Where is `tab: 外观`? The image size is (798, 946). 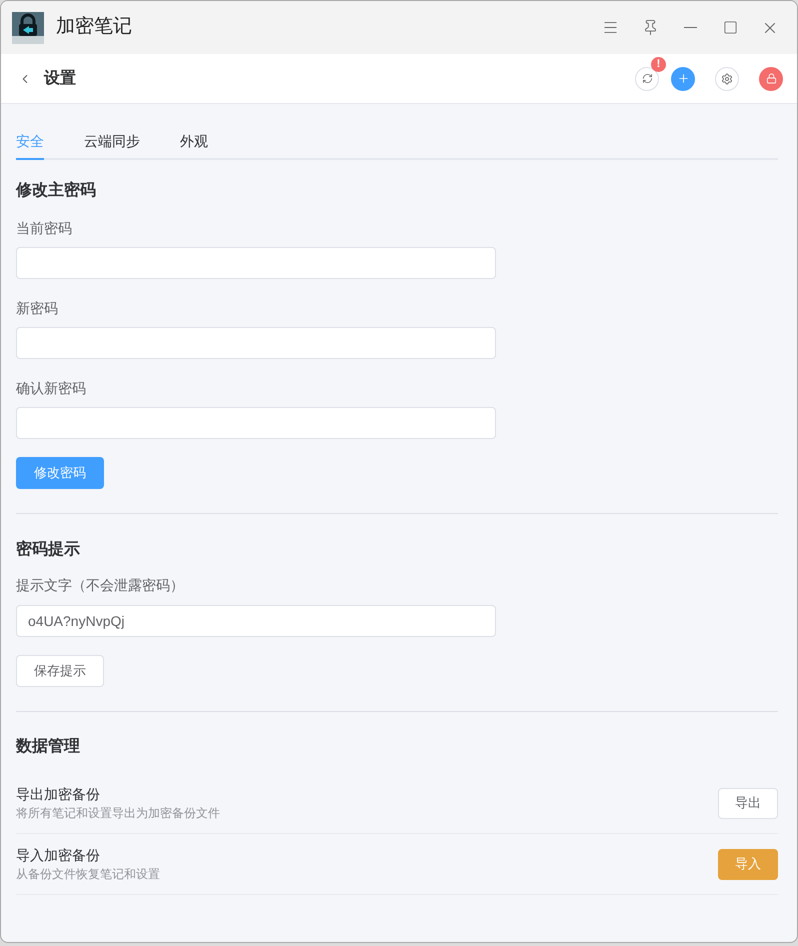
tab: 外观 is located at coordinates (194, 142).